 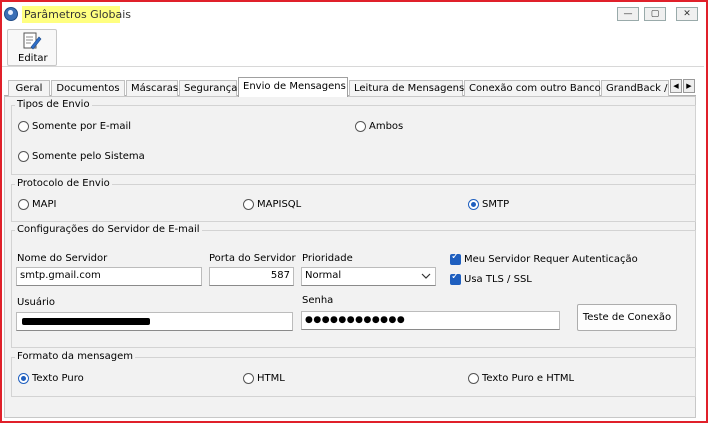 I want to click on radio-html: HTML, so click(x=264, y=378).